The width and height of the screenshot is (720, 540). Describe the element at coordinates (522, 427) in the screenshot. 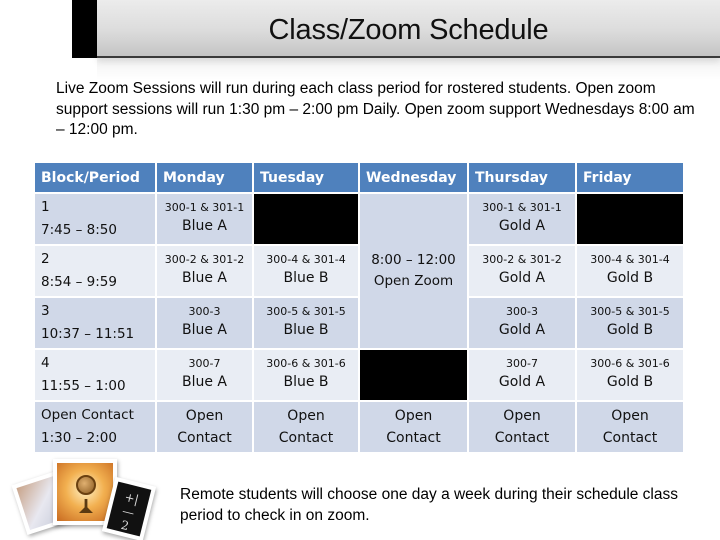

I see `thursday-open-contact: Open Contact` at that location.